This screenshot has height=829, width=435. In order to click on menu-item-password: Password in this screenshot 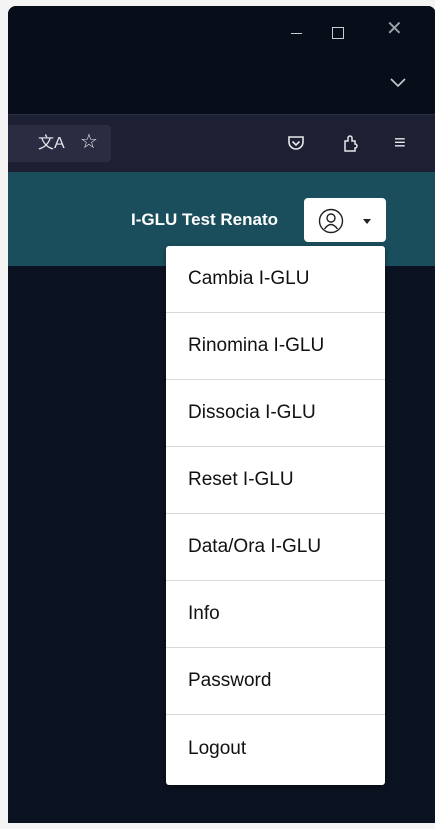, I will do `click(275, 681)`.